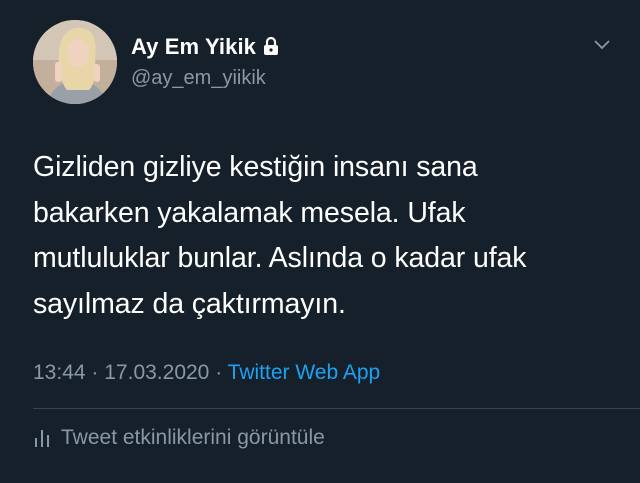 The width and height of the screenshot is (640, 483). I want to click on tweet-source-link: Twitter Web App, so click(304, 372).